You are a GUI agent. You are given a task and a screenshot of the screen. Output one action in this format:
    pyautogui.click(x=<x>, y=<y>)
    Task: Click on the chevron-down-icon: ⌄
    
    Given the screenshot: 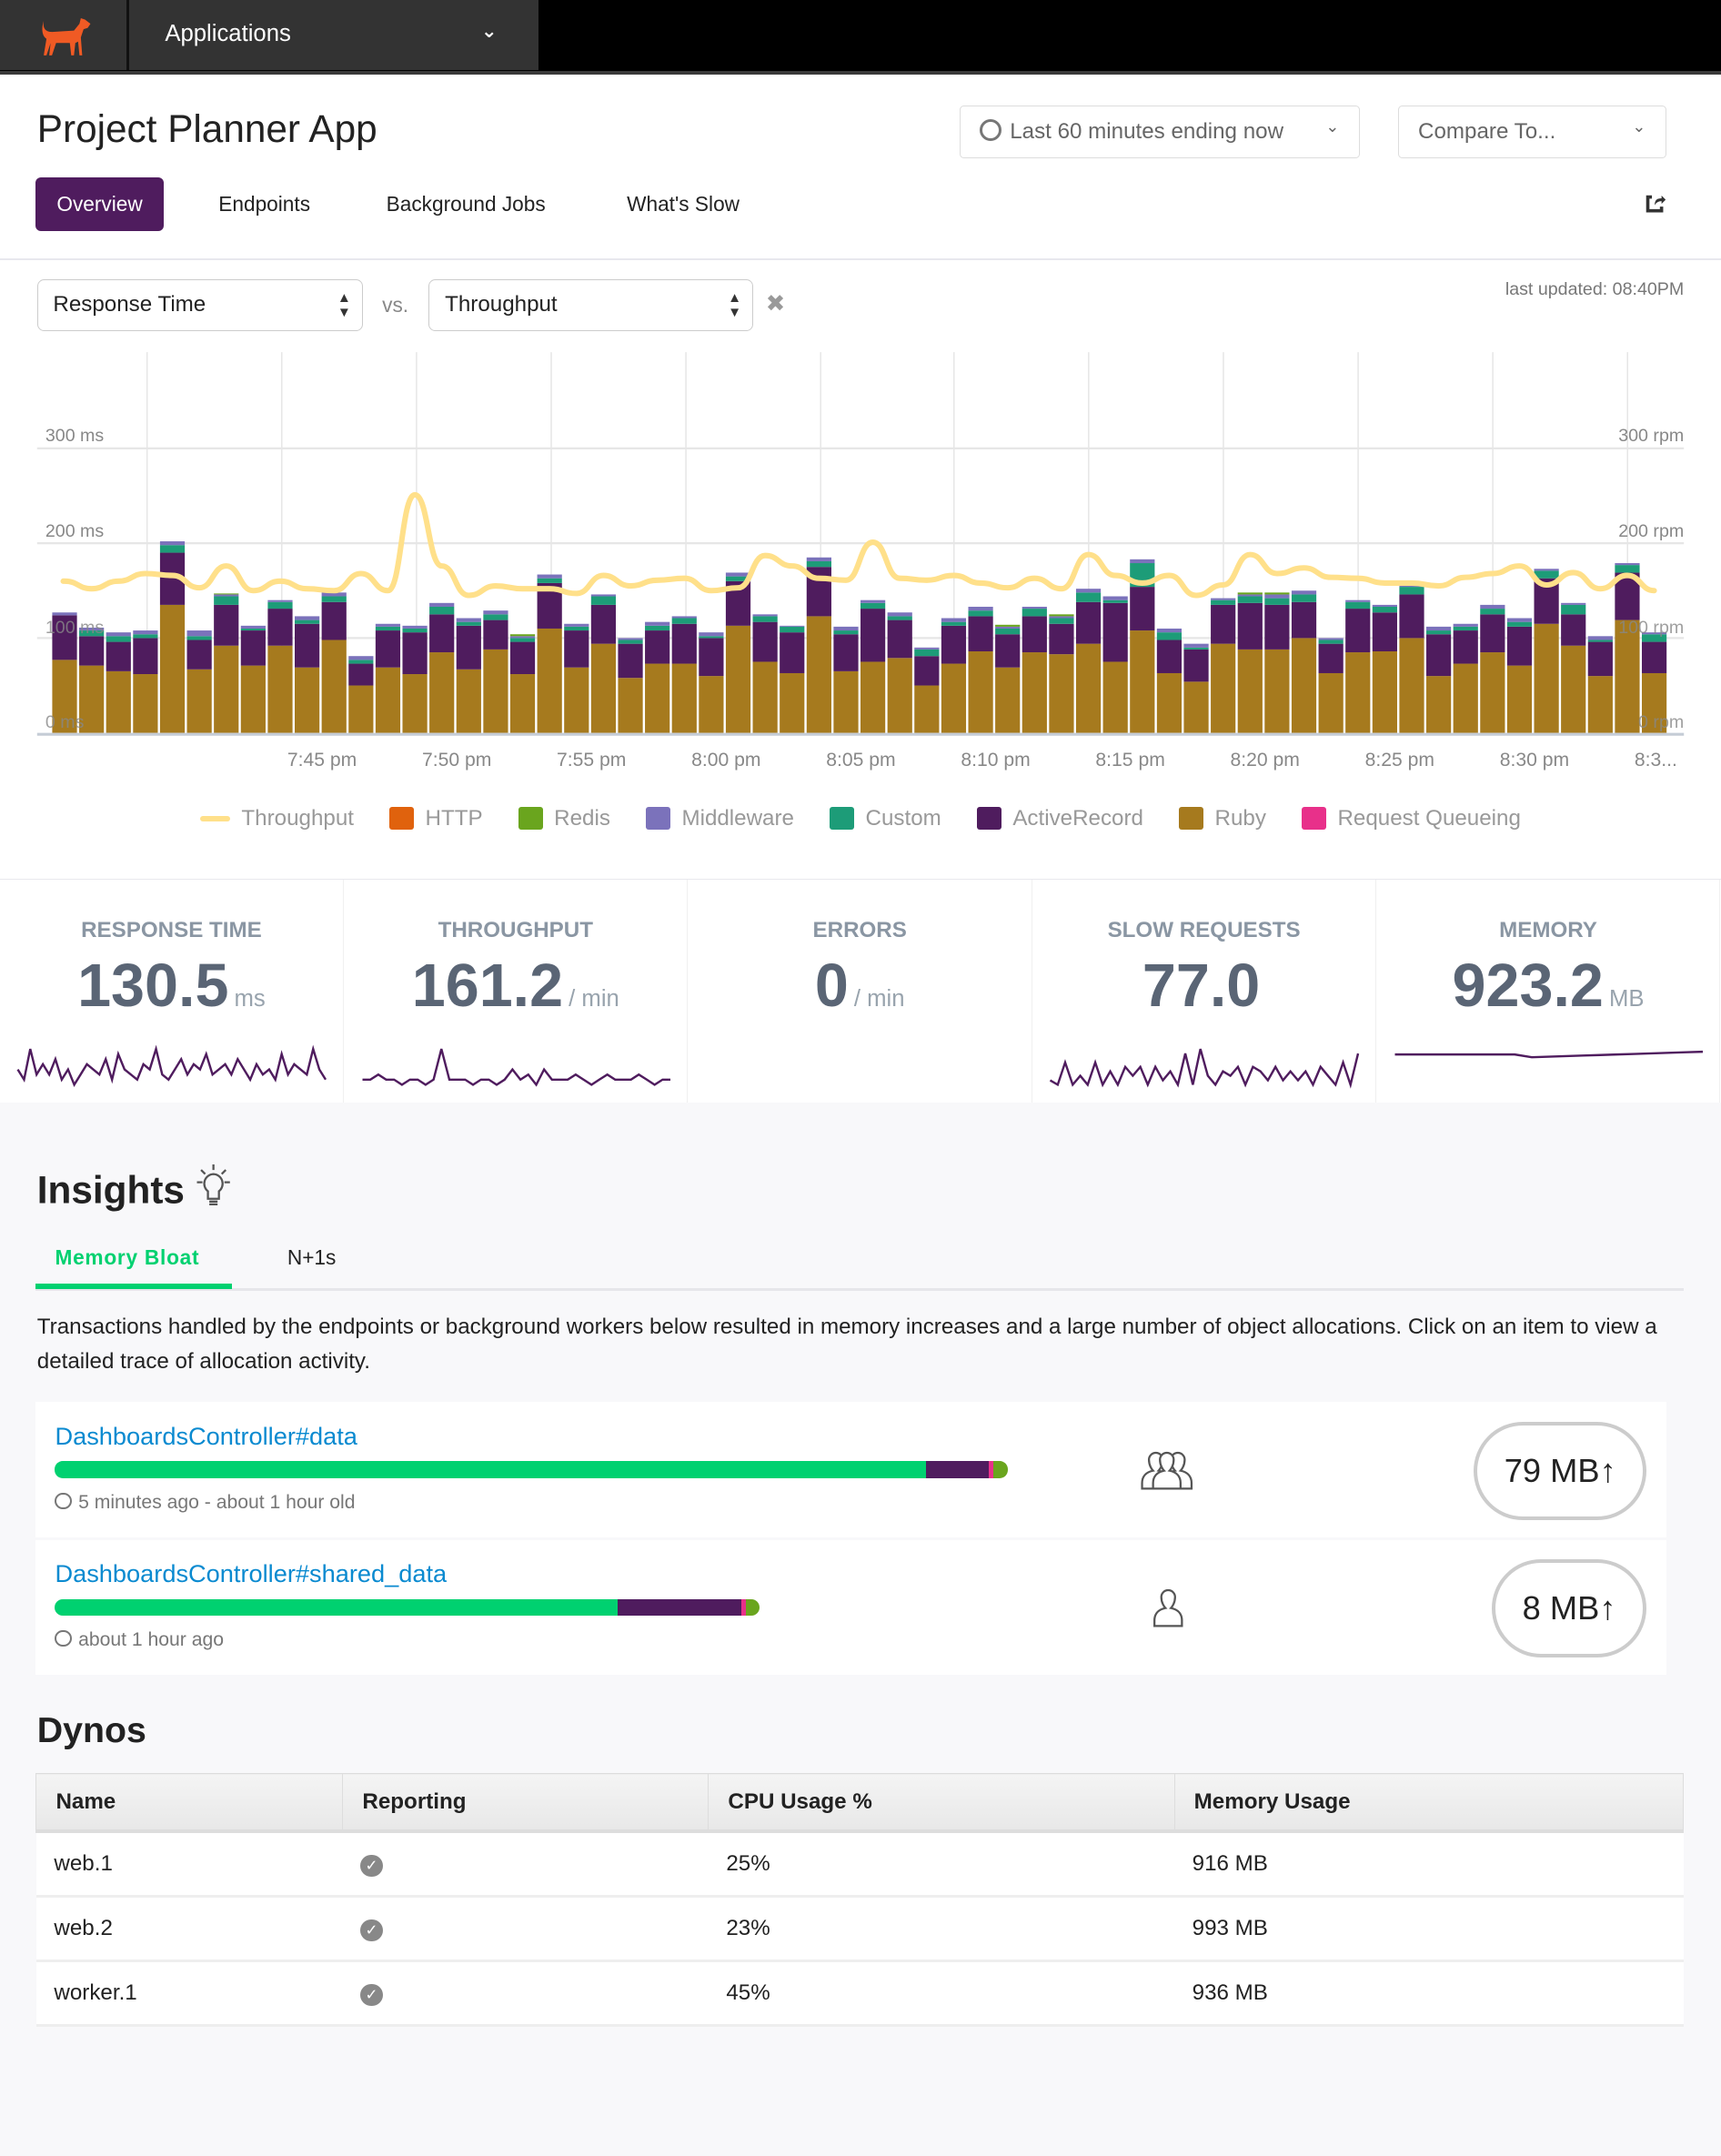 What is the action you would take?
    pyautogui.click(x=489, y=31)
    